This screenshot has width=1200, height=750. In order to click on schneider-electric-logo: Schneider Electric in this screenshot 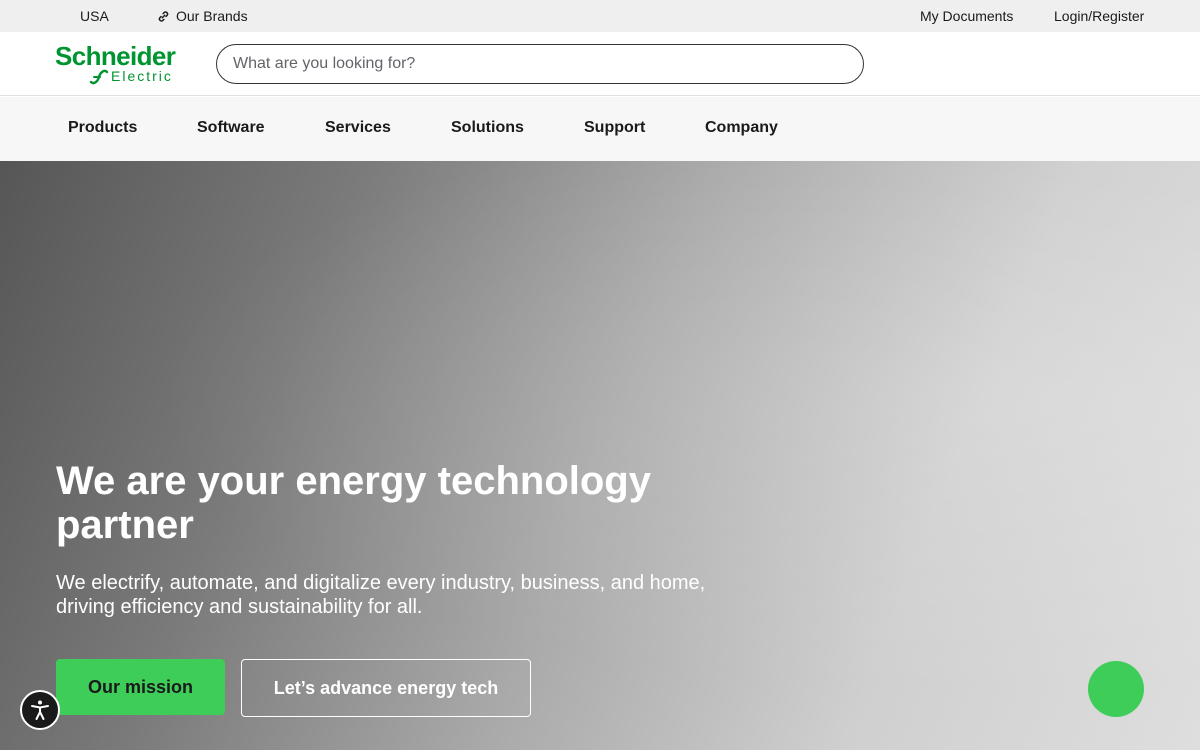, I will do `click(125, 64)`.